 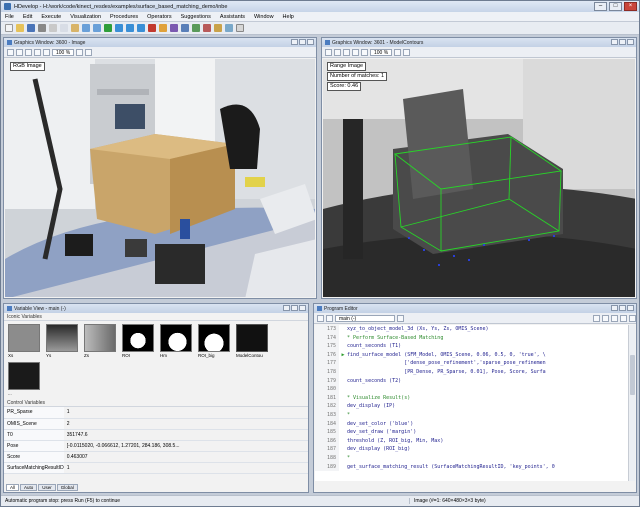 What do you see at coordinates (596, 318) in the screenshot?
I see `edit-icon` at bounding box center [596, 318].